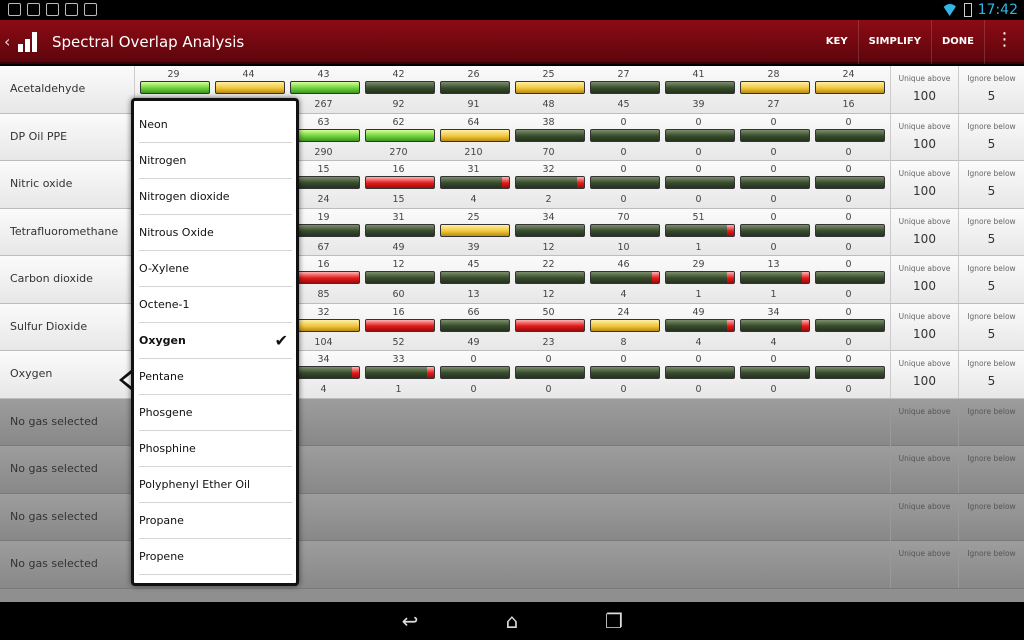 The width and height of the screenshot is (1024, 640). I want to click on gas-name-label: Nitric oxide, so click(41, 183).